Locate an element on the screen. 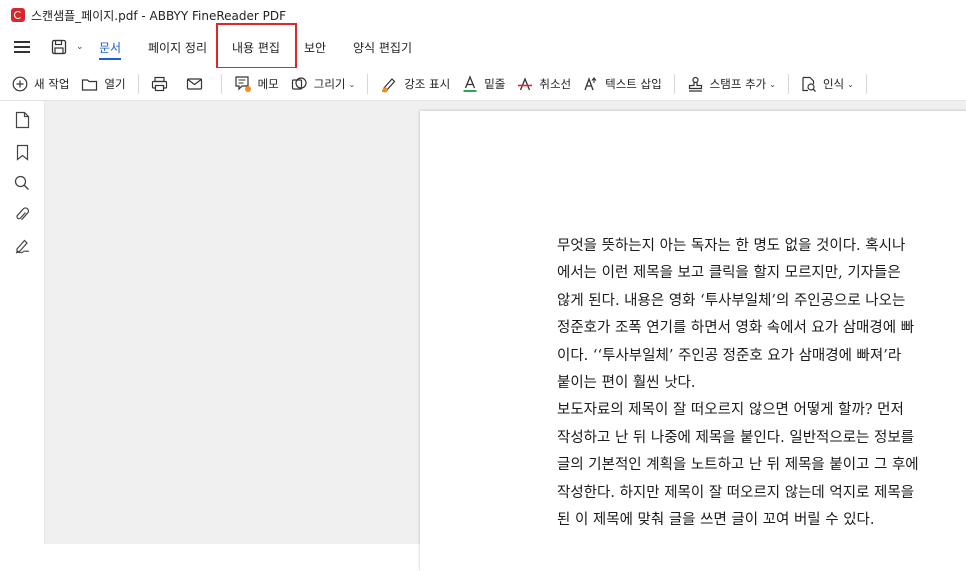 Image resolution: width=966 pixels, height=571 pixels. underline-button: 밑줄 is located at coordinates (483, 84).